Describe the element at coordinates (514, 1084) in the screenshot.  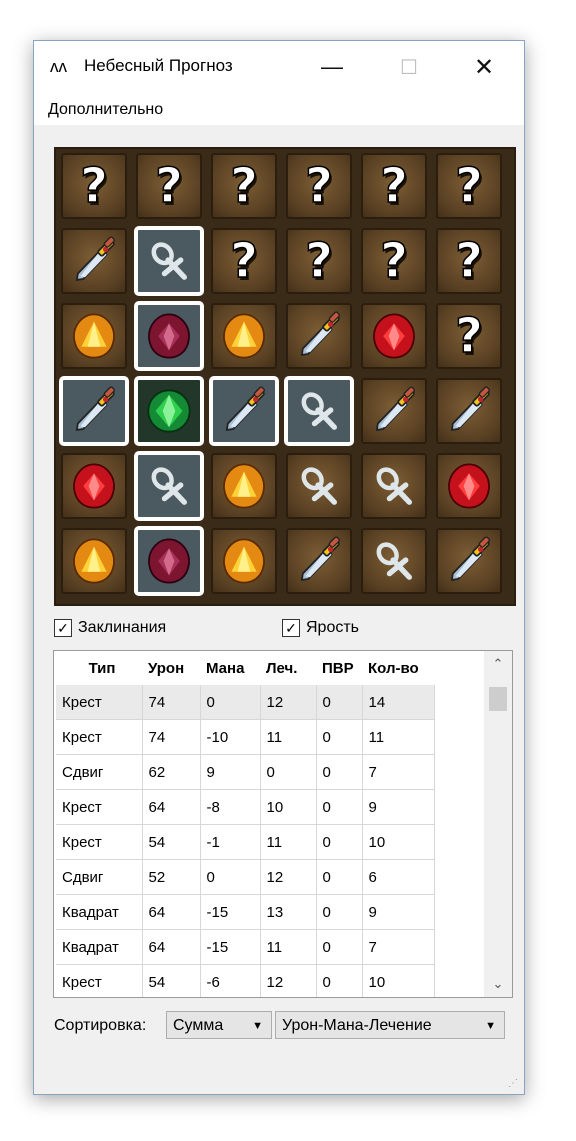
I see `resize-grip-icon: ⋰` at that location.